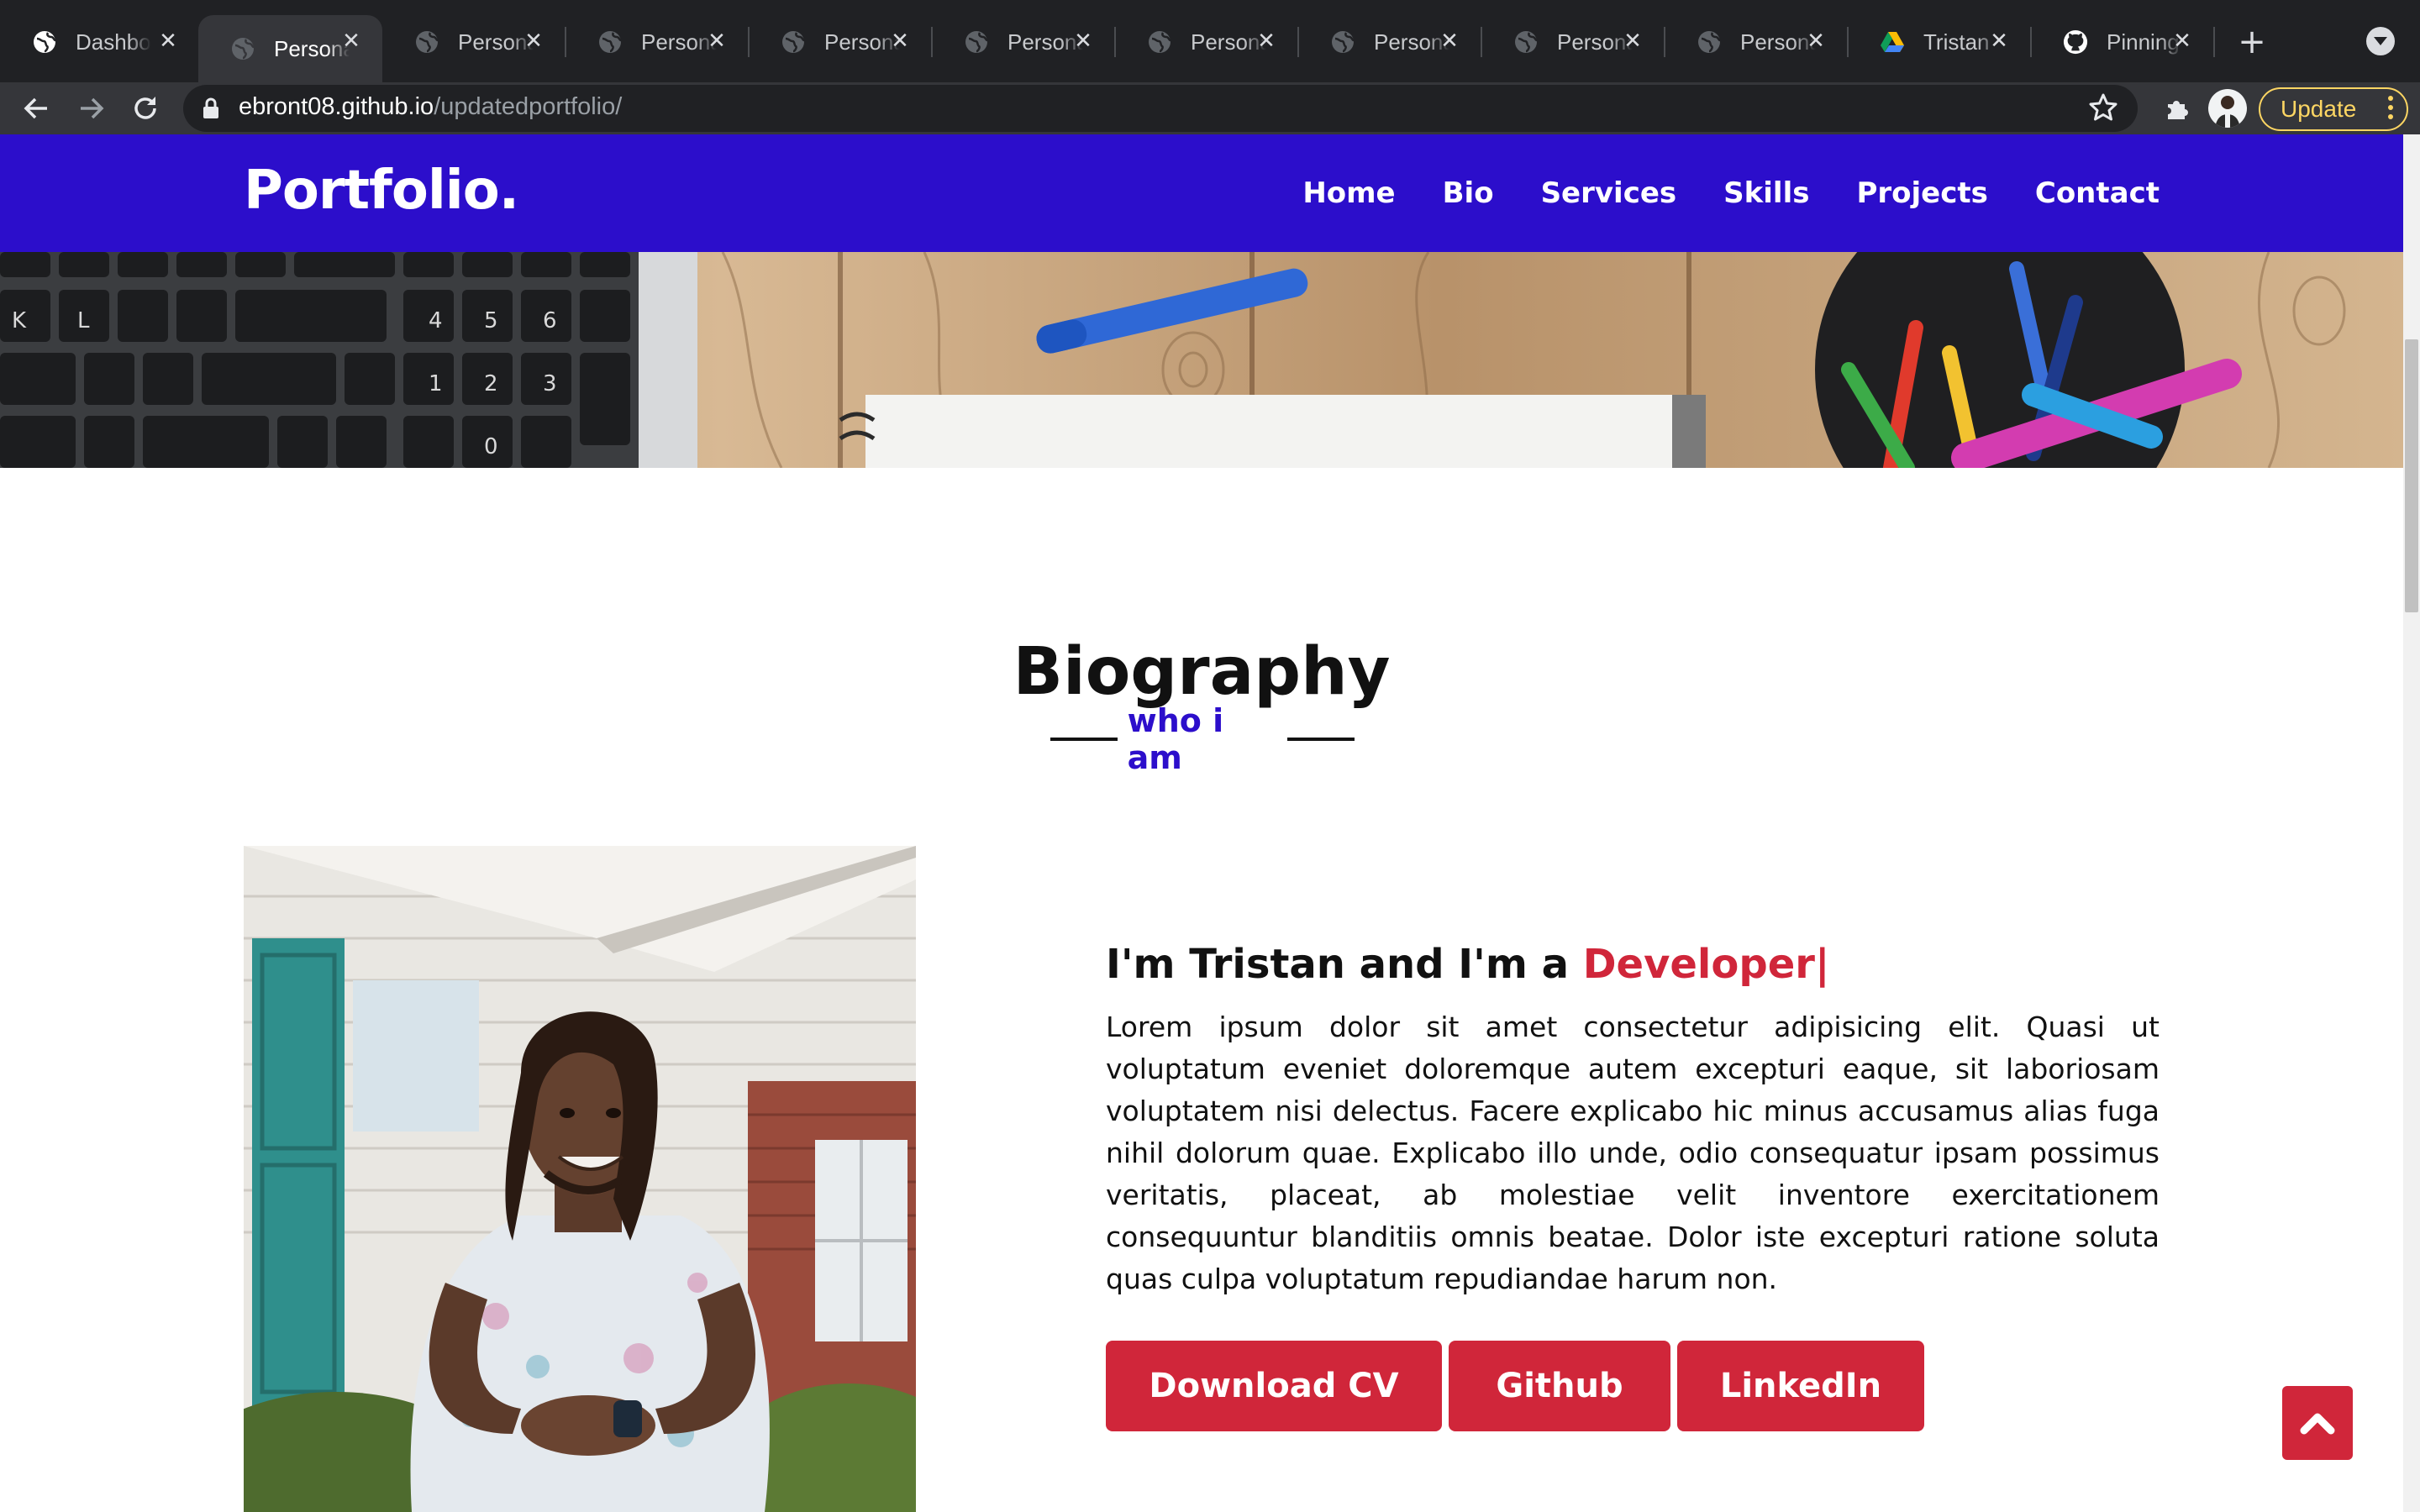 Image resolution: width=2420 pixels, height=1512 pixels. Describe the element at coordinates (2177, 108) in the screenshot. I see `extensions-puzzle-icon` at that location.